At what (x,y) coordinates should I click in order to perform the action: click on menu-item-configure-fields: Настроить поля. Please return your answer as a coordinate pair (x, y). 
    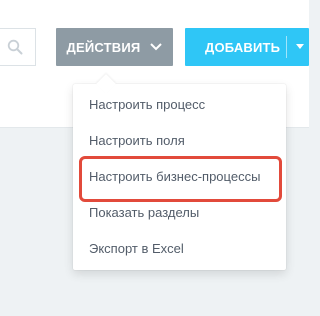
    Looking at the image, I should click on (179, 140).